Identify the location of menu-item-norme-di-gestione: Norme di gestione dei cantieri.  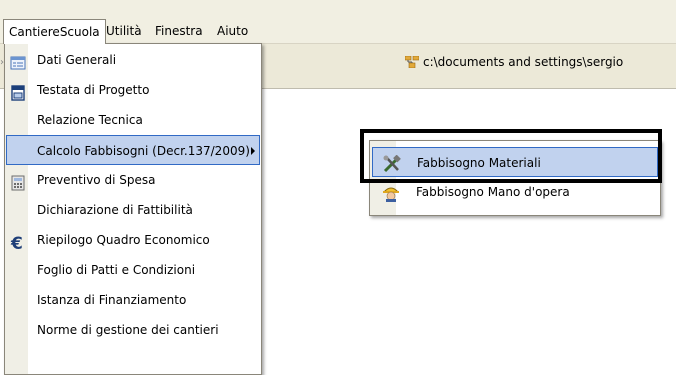
(133, 330).